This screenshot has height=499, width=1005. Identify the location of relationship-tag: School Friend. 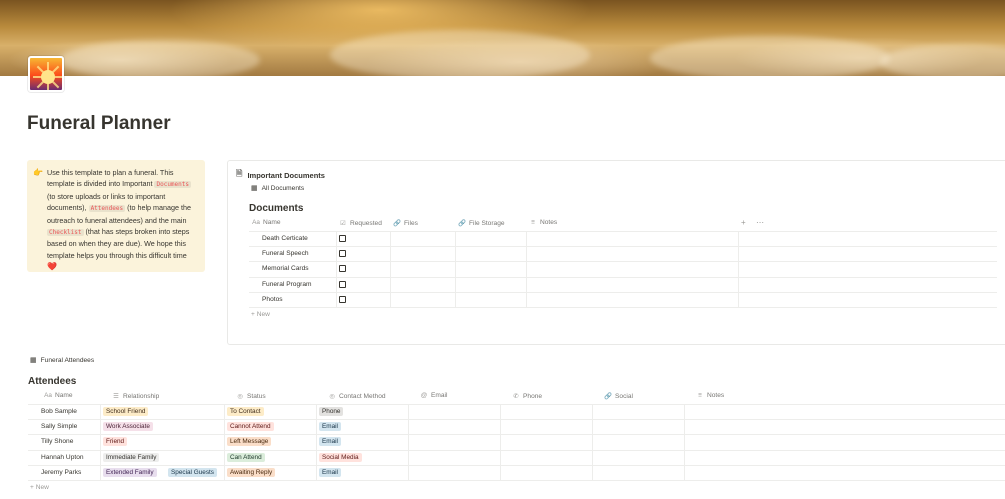
(126, 411).